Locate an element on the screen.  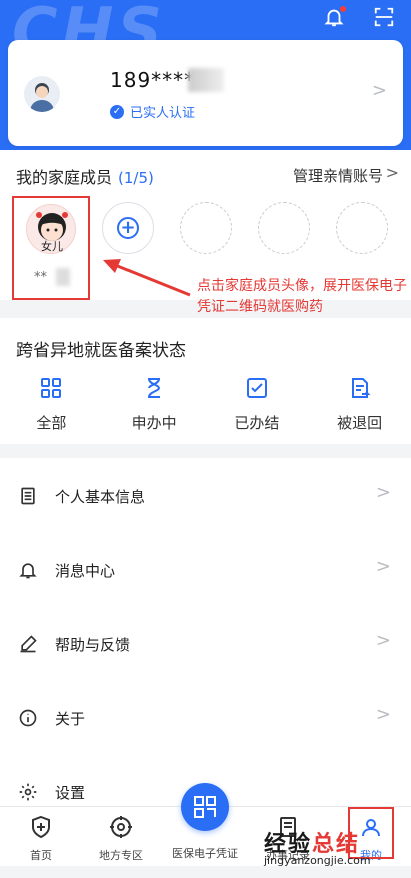
verified-label: 已实人认证 is located at coordinates (163, 113).